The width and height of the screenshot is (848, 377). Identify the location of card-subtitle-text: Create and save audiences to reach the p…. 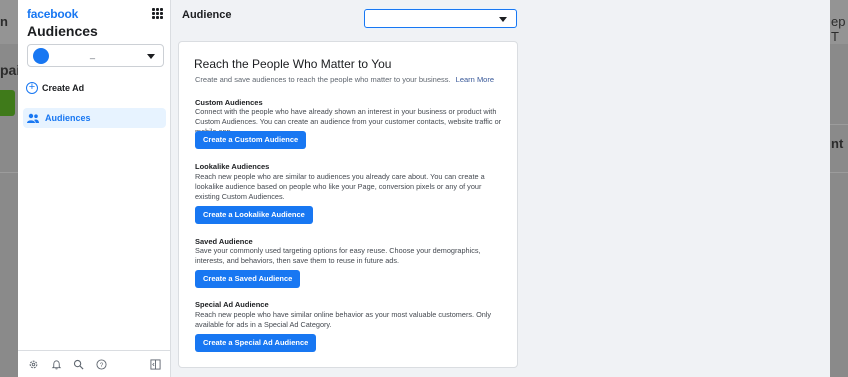
(323, 79).